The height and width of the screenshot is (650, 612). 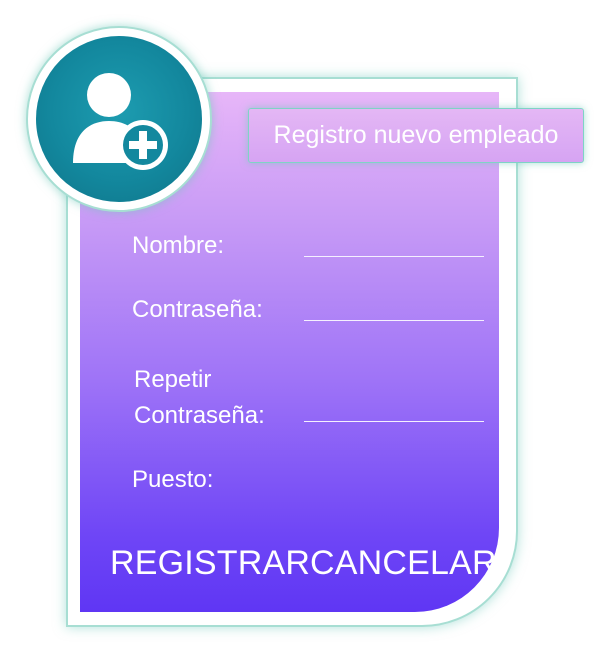 I want to click on contrasena-label: Contraseña:, so click(x=197, y=309).